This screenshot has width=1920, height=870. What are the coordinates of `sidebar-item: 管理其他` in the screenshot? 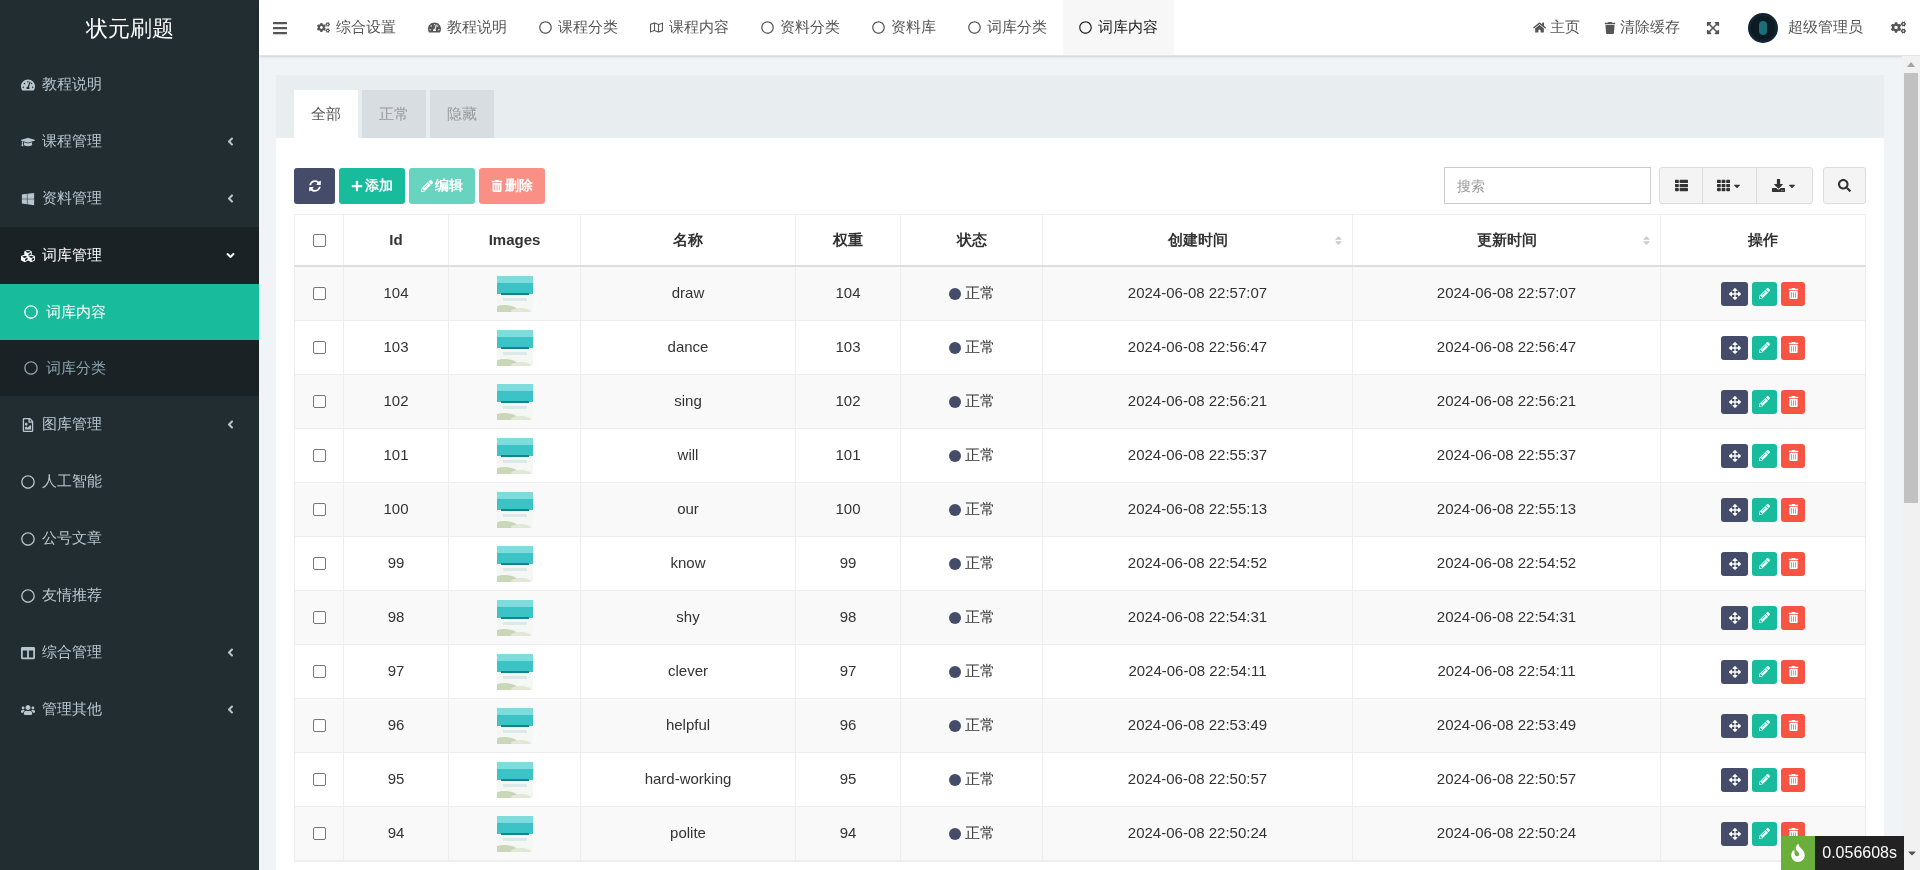 It's located at (129, 709).